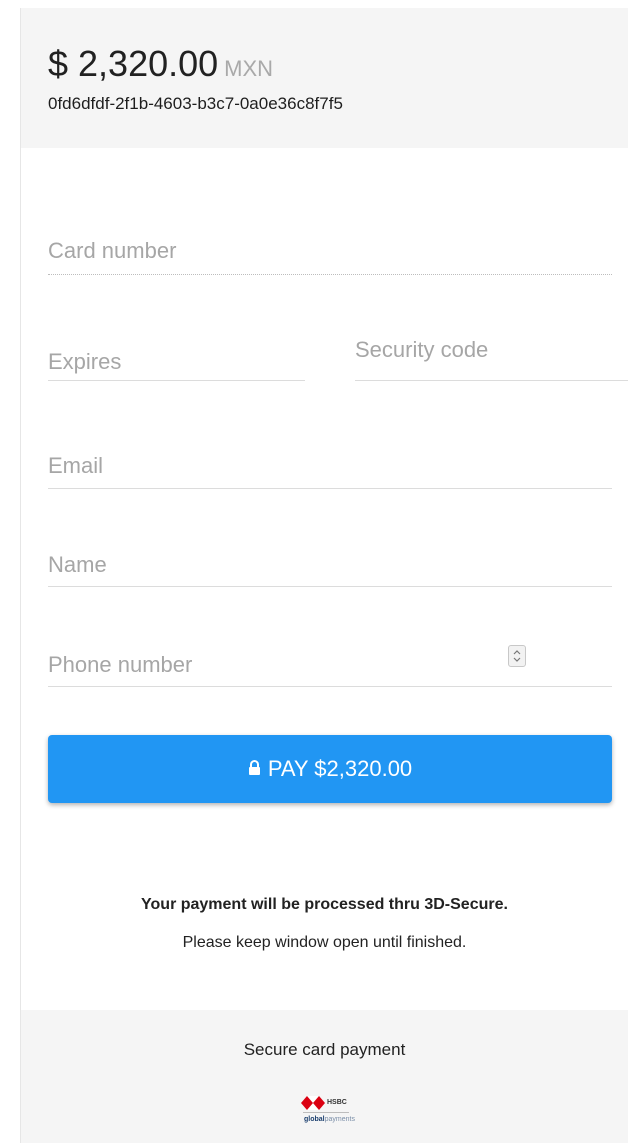  I want to click on expires-field, so click(176, 359).